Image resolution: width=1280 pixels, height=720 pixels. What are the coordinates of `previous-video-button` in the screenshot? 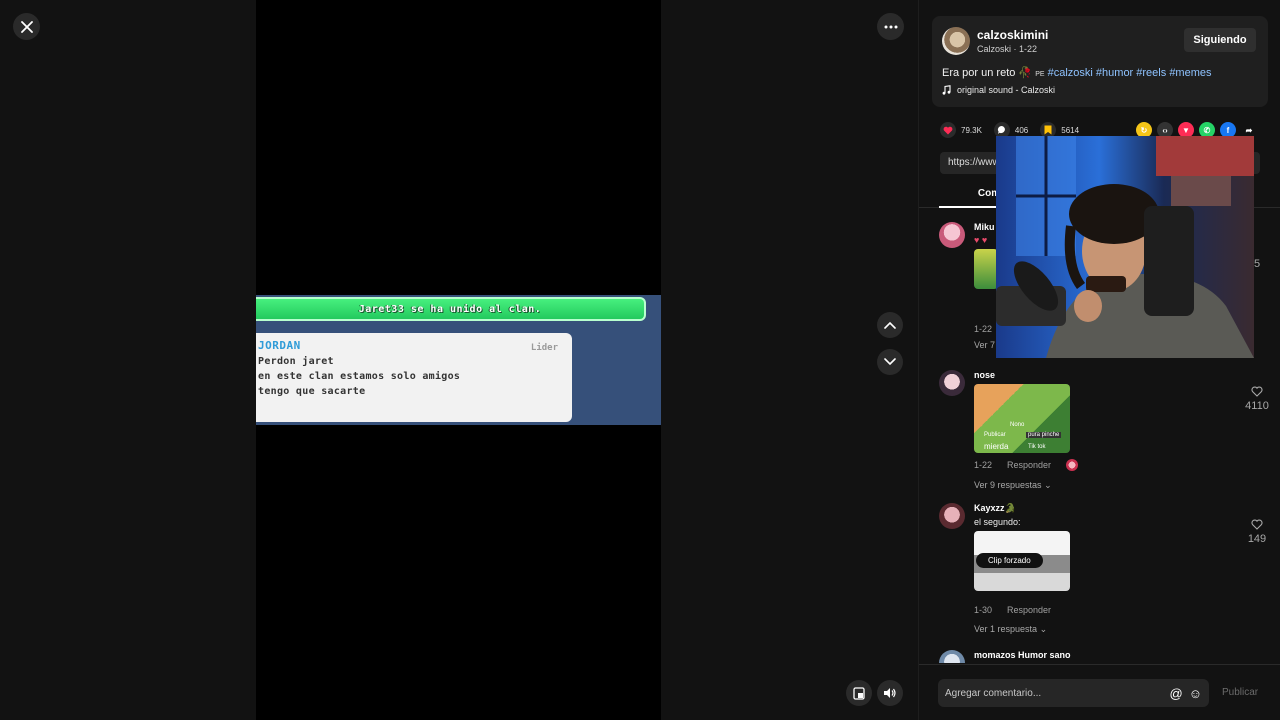 It's located at (890, 325).